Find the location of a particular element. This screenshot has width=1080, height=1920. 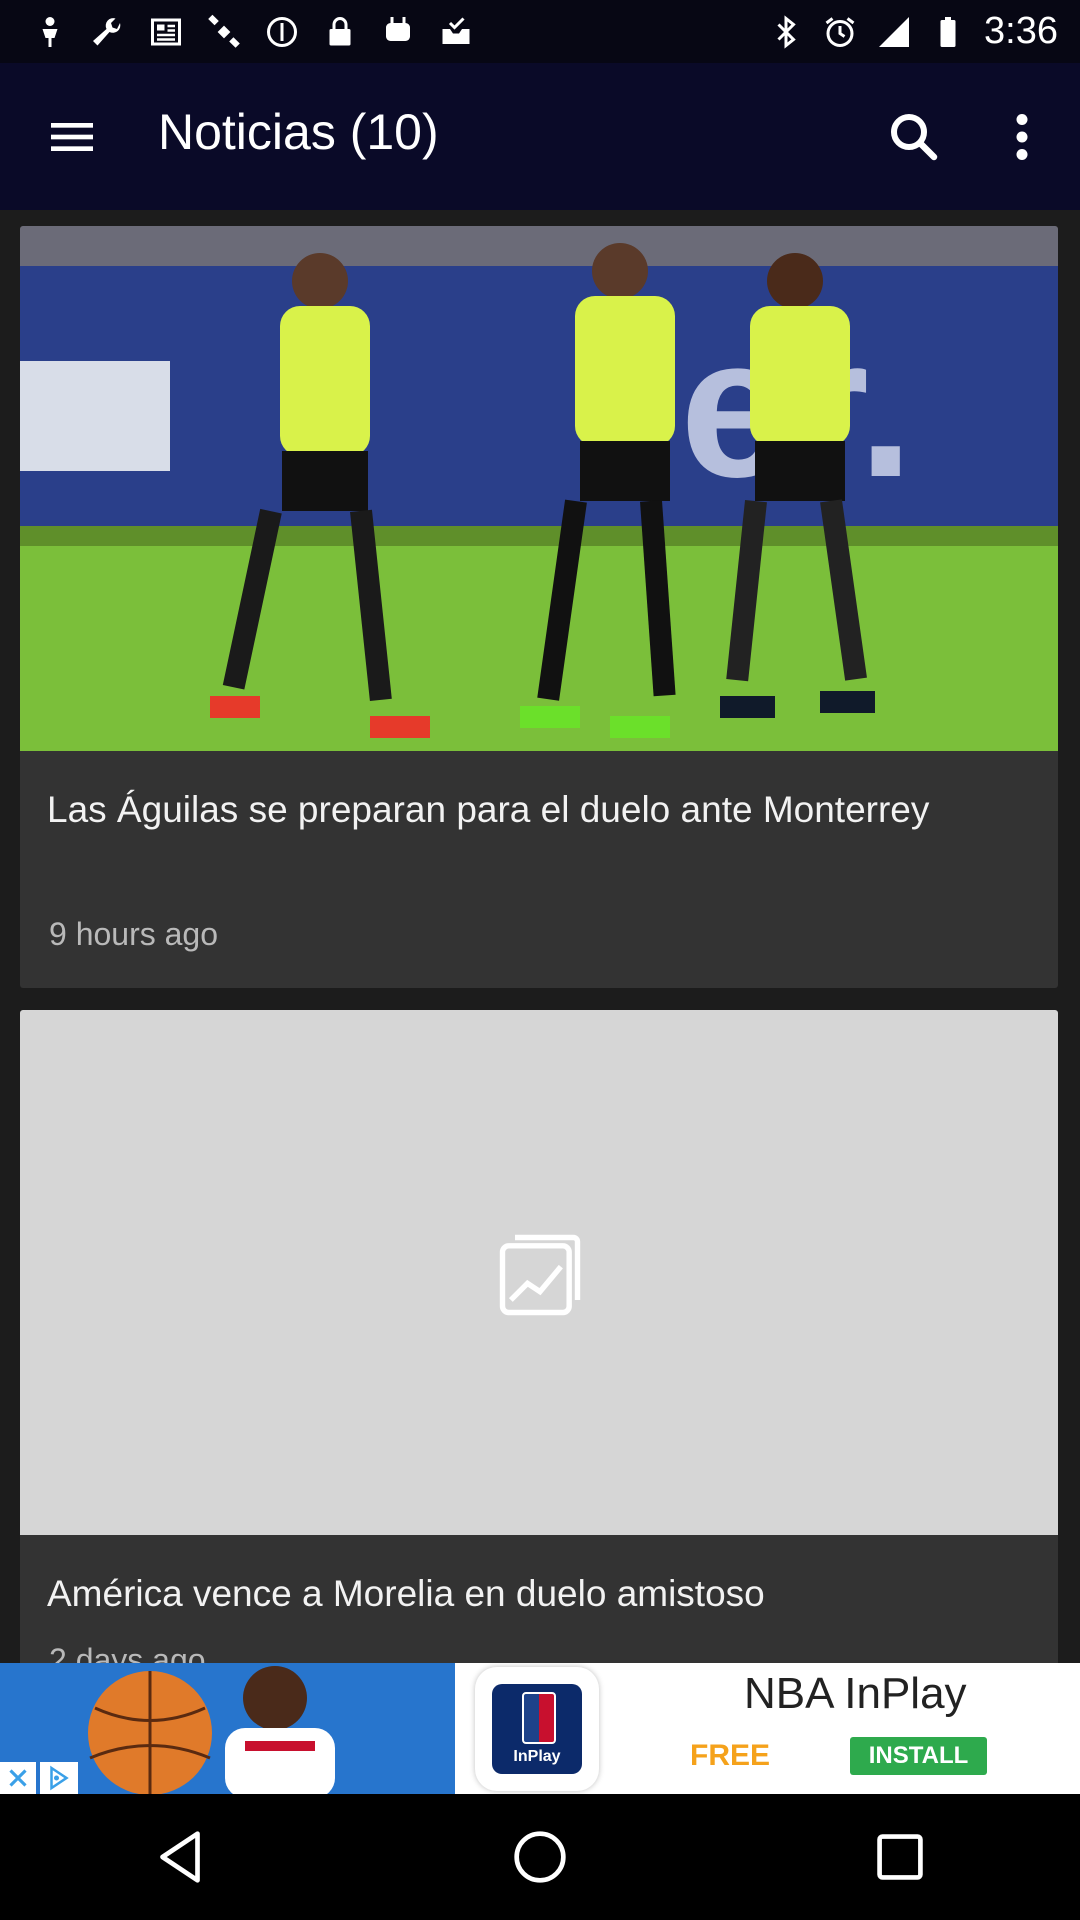

back-icon is located at coordinates (180, 1857).